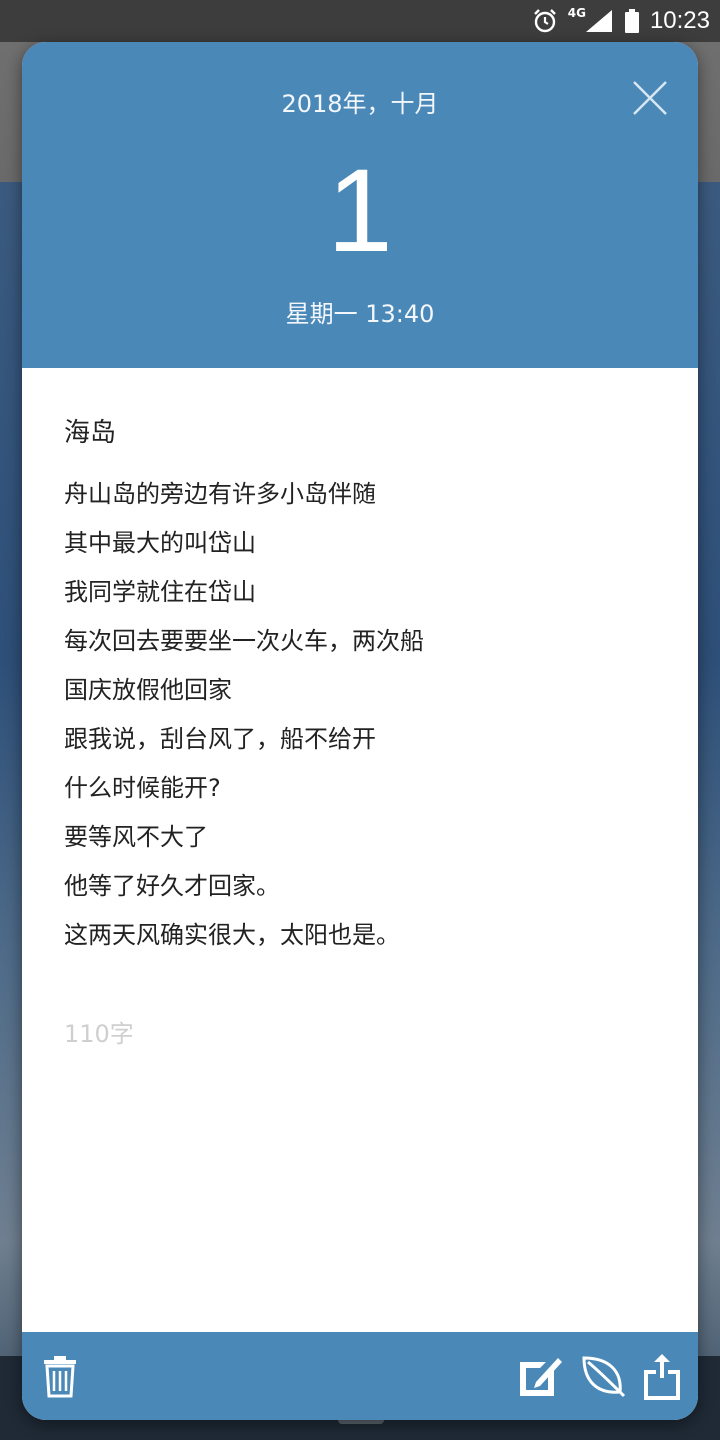  What do you see at coordinates (99, 1034) in the screenshot?
I see `word-count: 110字` at bounding box center [99, 1034].